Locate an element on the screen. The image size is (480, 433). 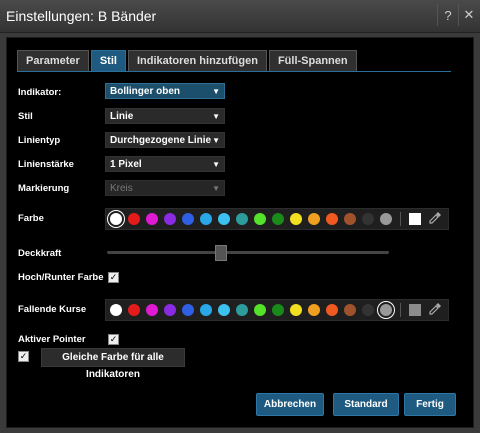
indikator-label: Indikator: is located at coordinates (40, 92).